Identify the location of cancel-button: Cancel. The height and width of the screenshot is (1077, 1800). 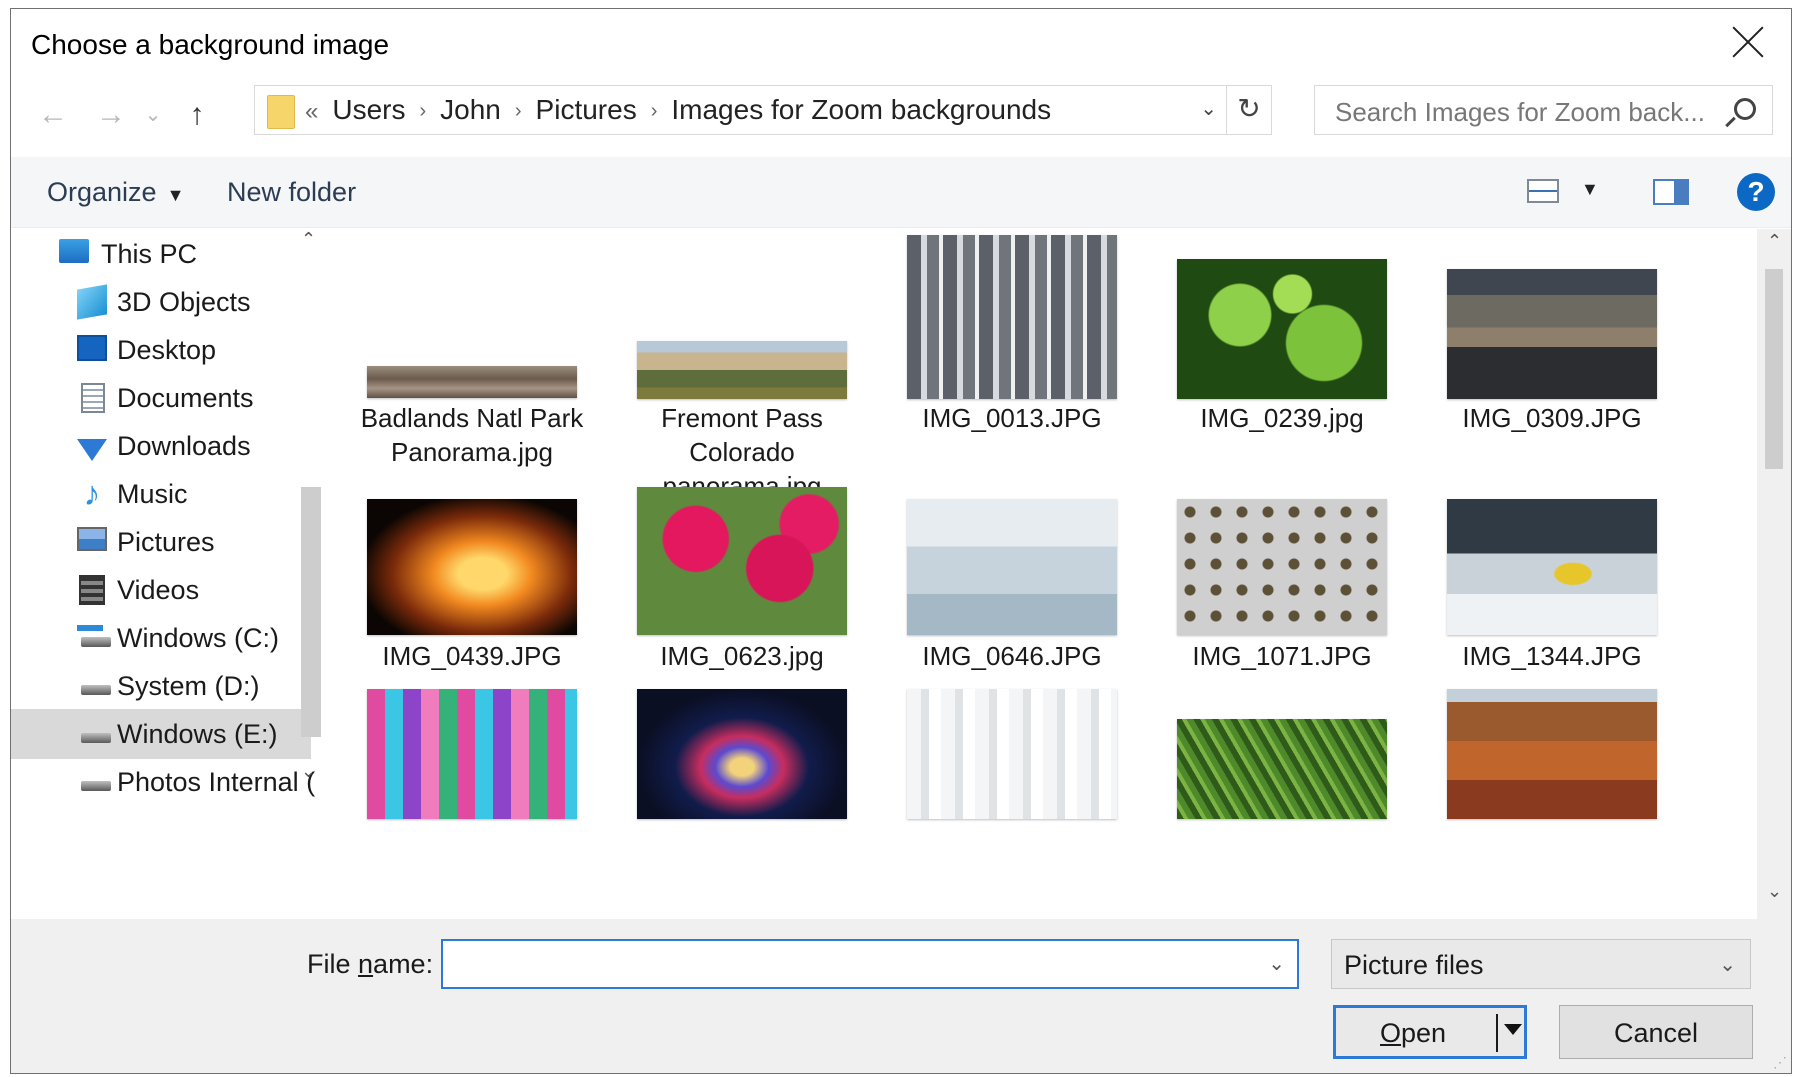
(1656, 1032).